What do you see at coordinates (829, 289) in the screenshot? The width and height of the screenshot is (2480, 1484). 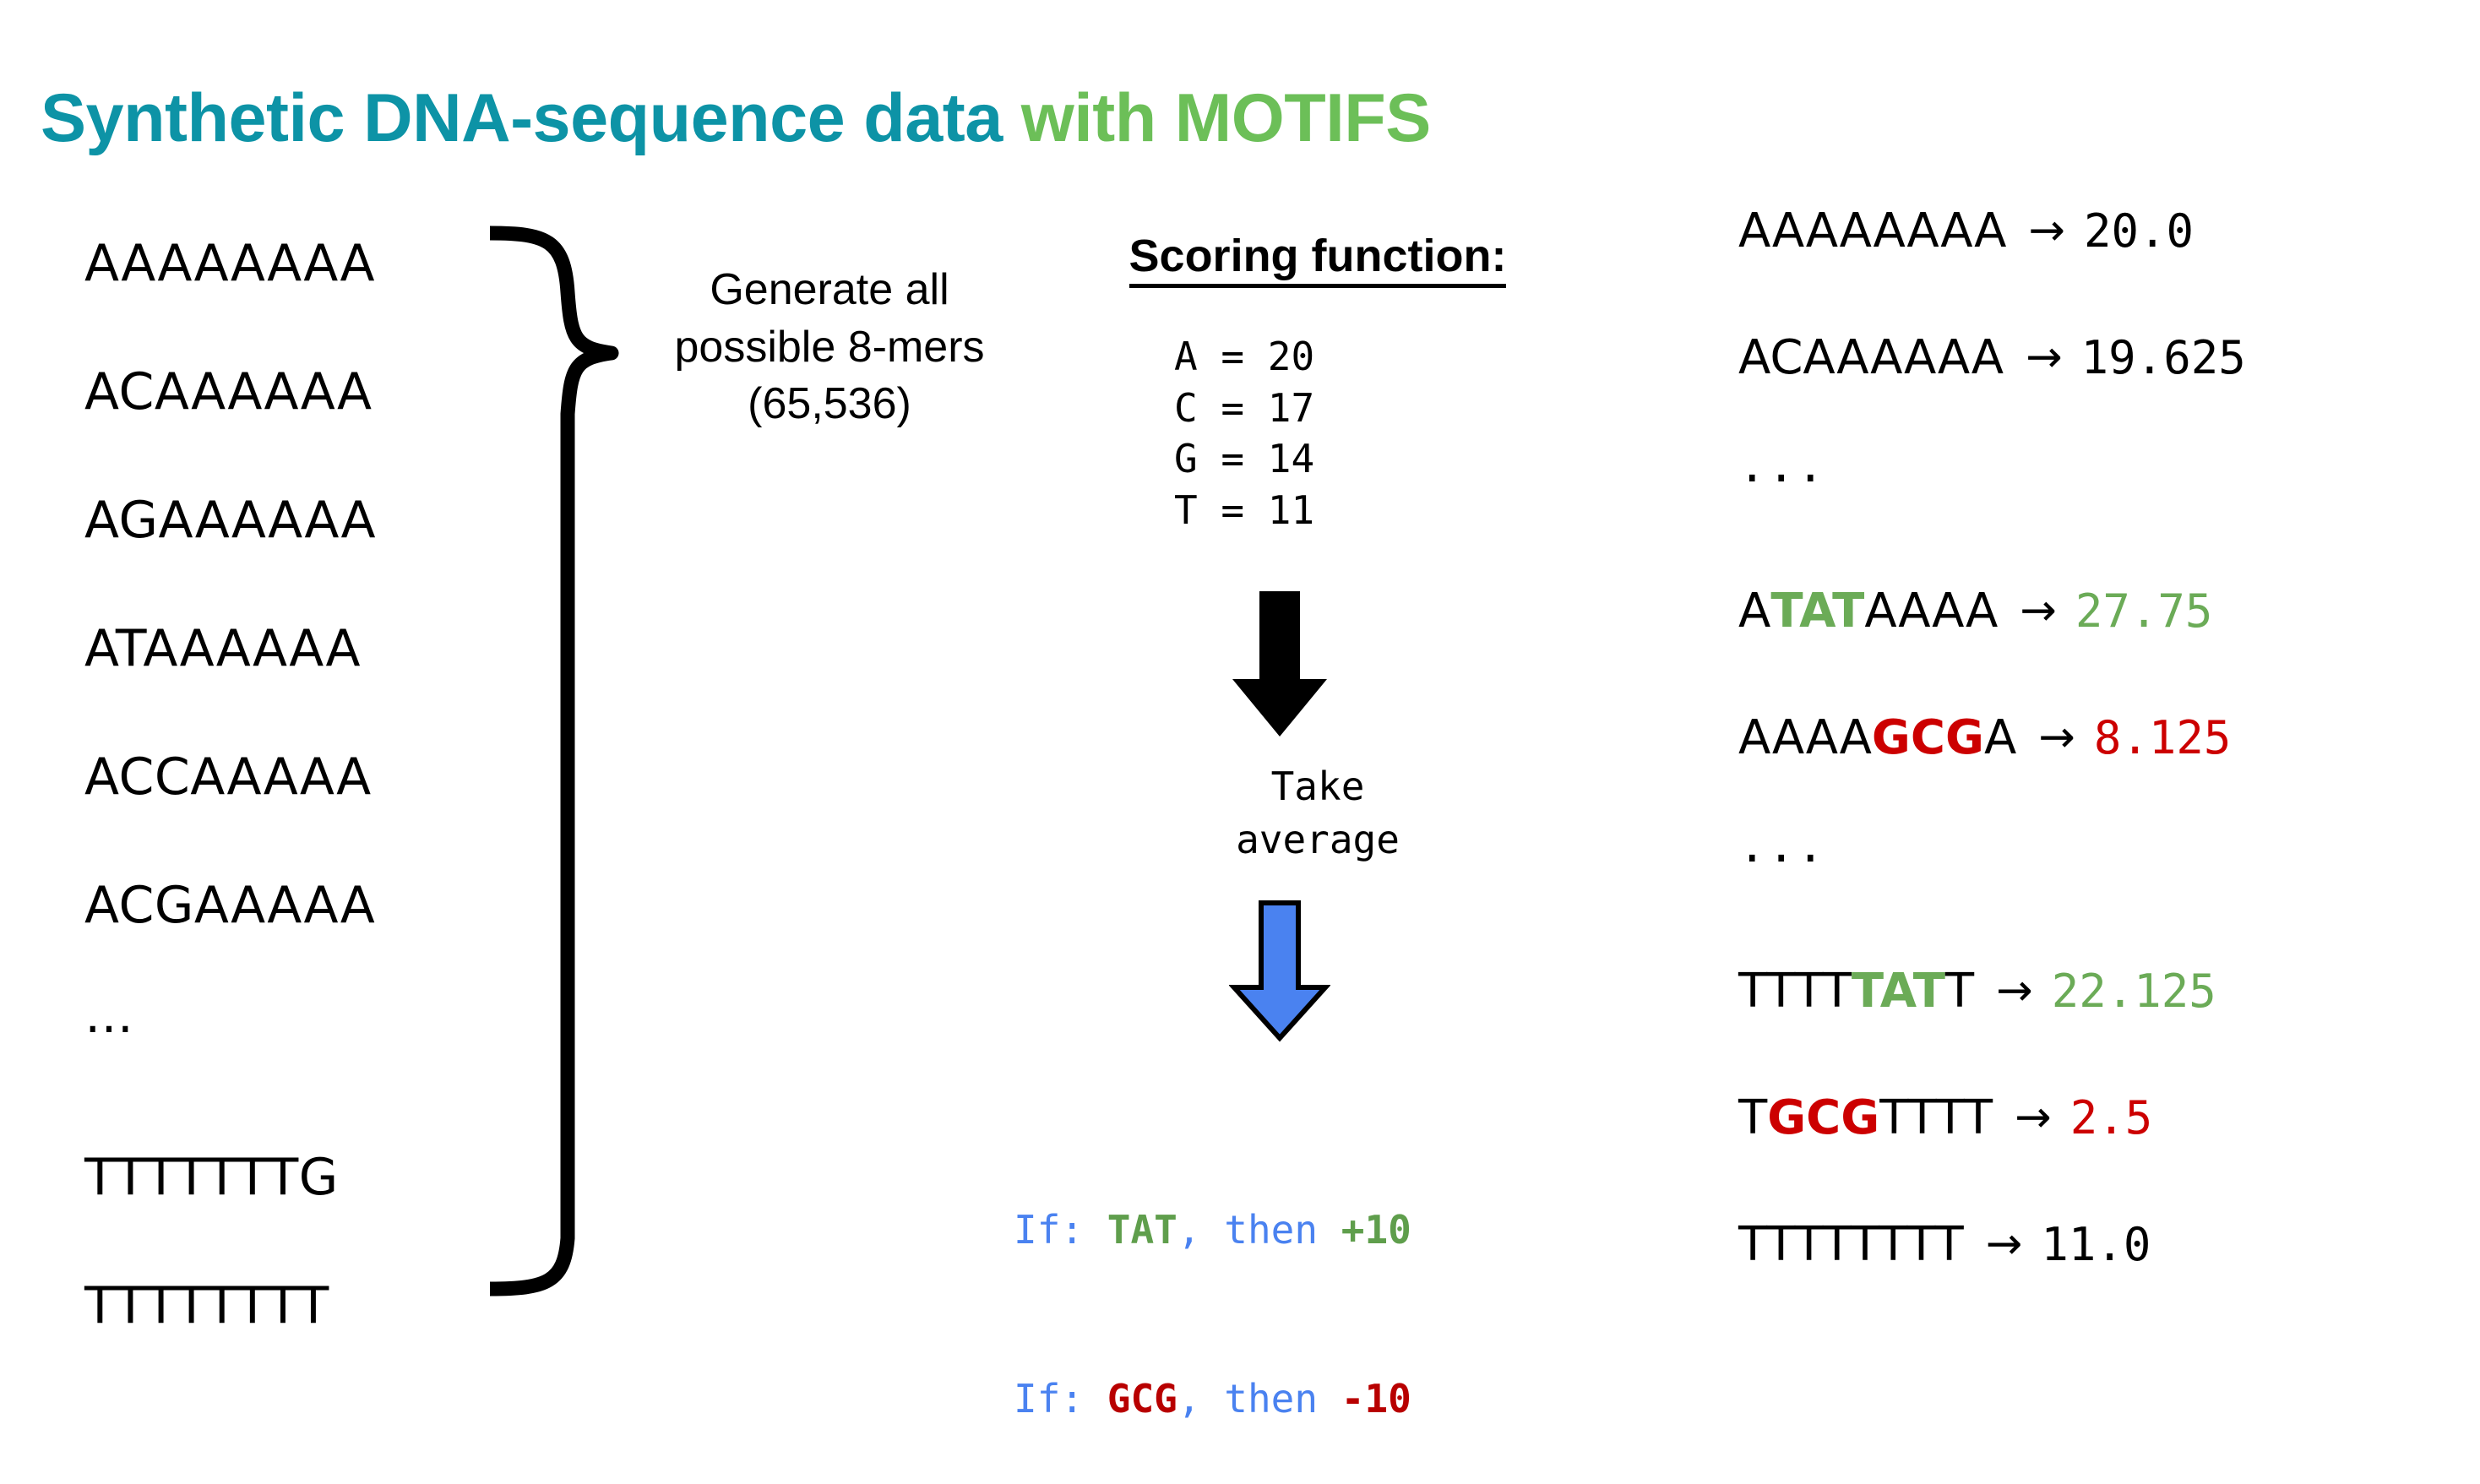 I see `generate-caption-line-1: Generate all` at bounding box center [829, 289].